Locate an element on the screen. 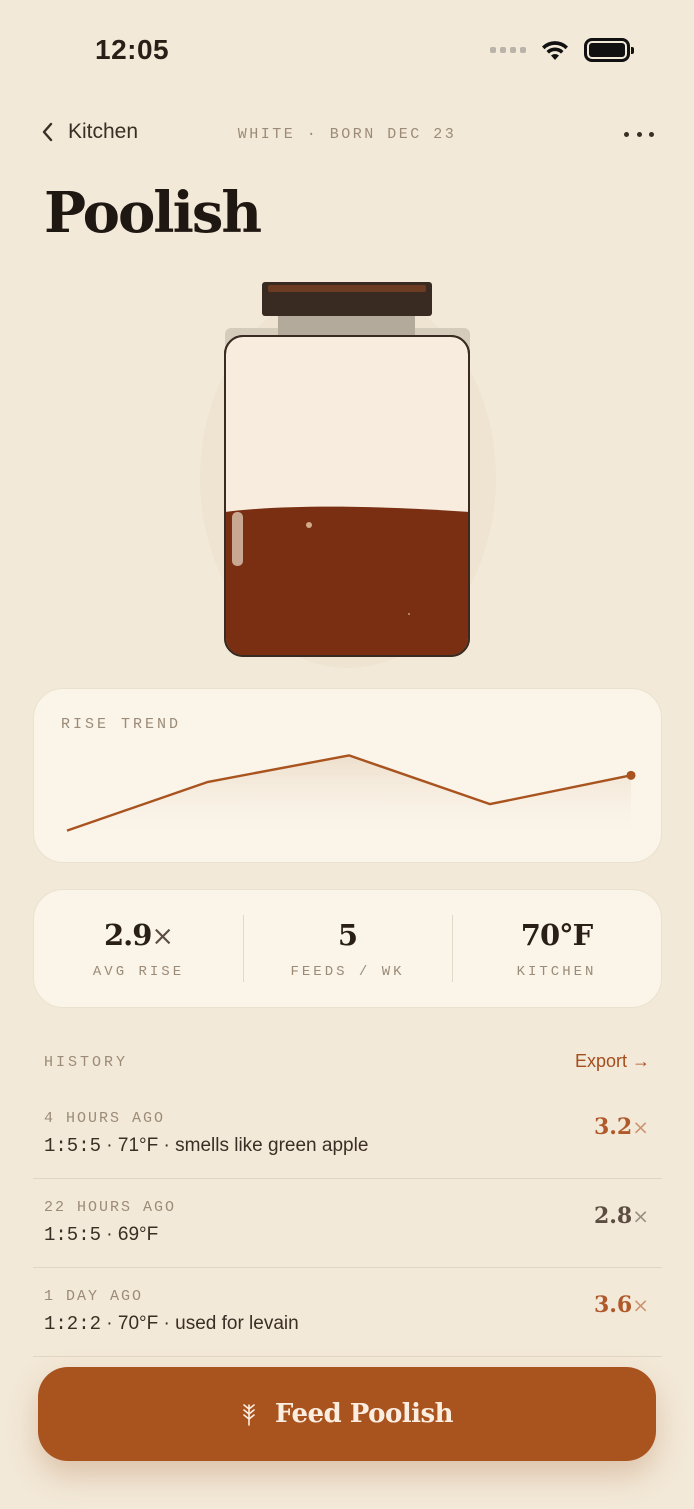 Image resolution: width=694 pixels, height=1509 pixels. history-header: HISTORY is located at coordinates (86, 1062).